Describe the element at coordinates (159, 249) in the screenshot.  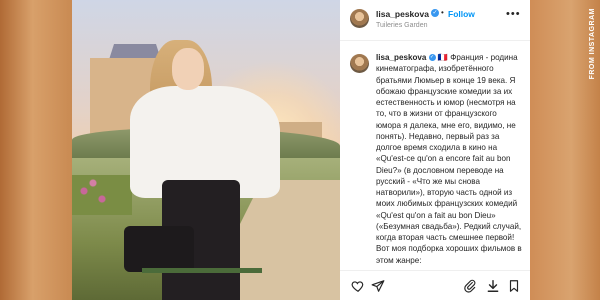
I see `handbag` at that location.